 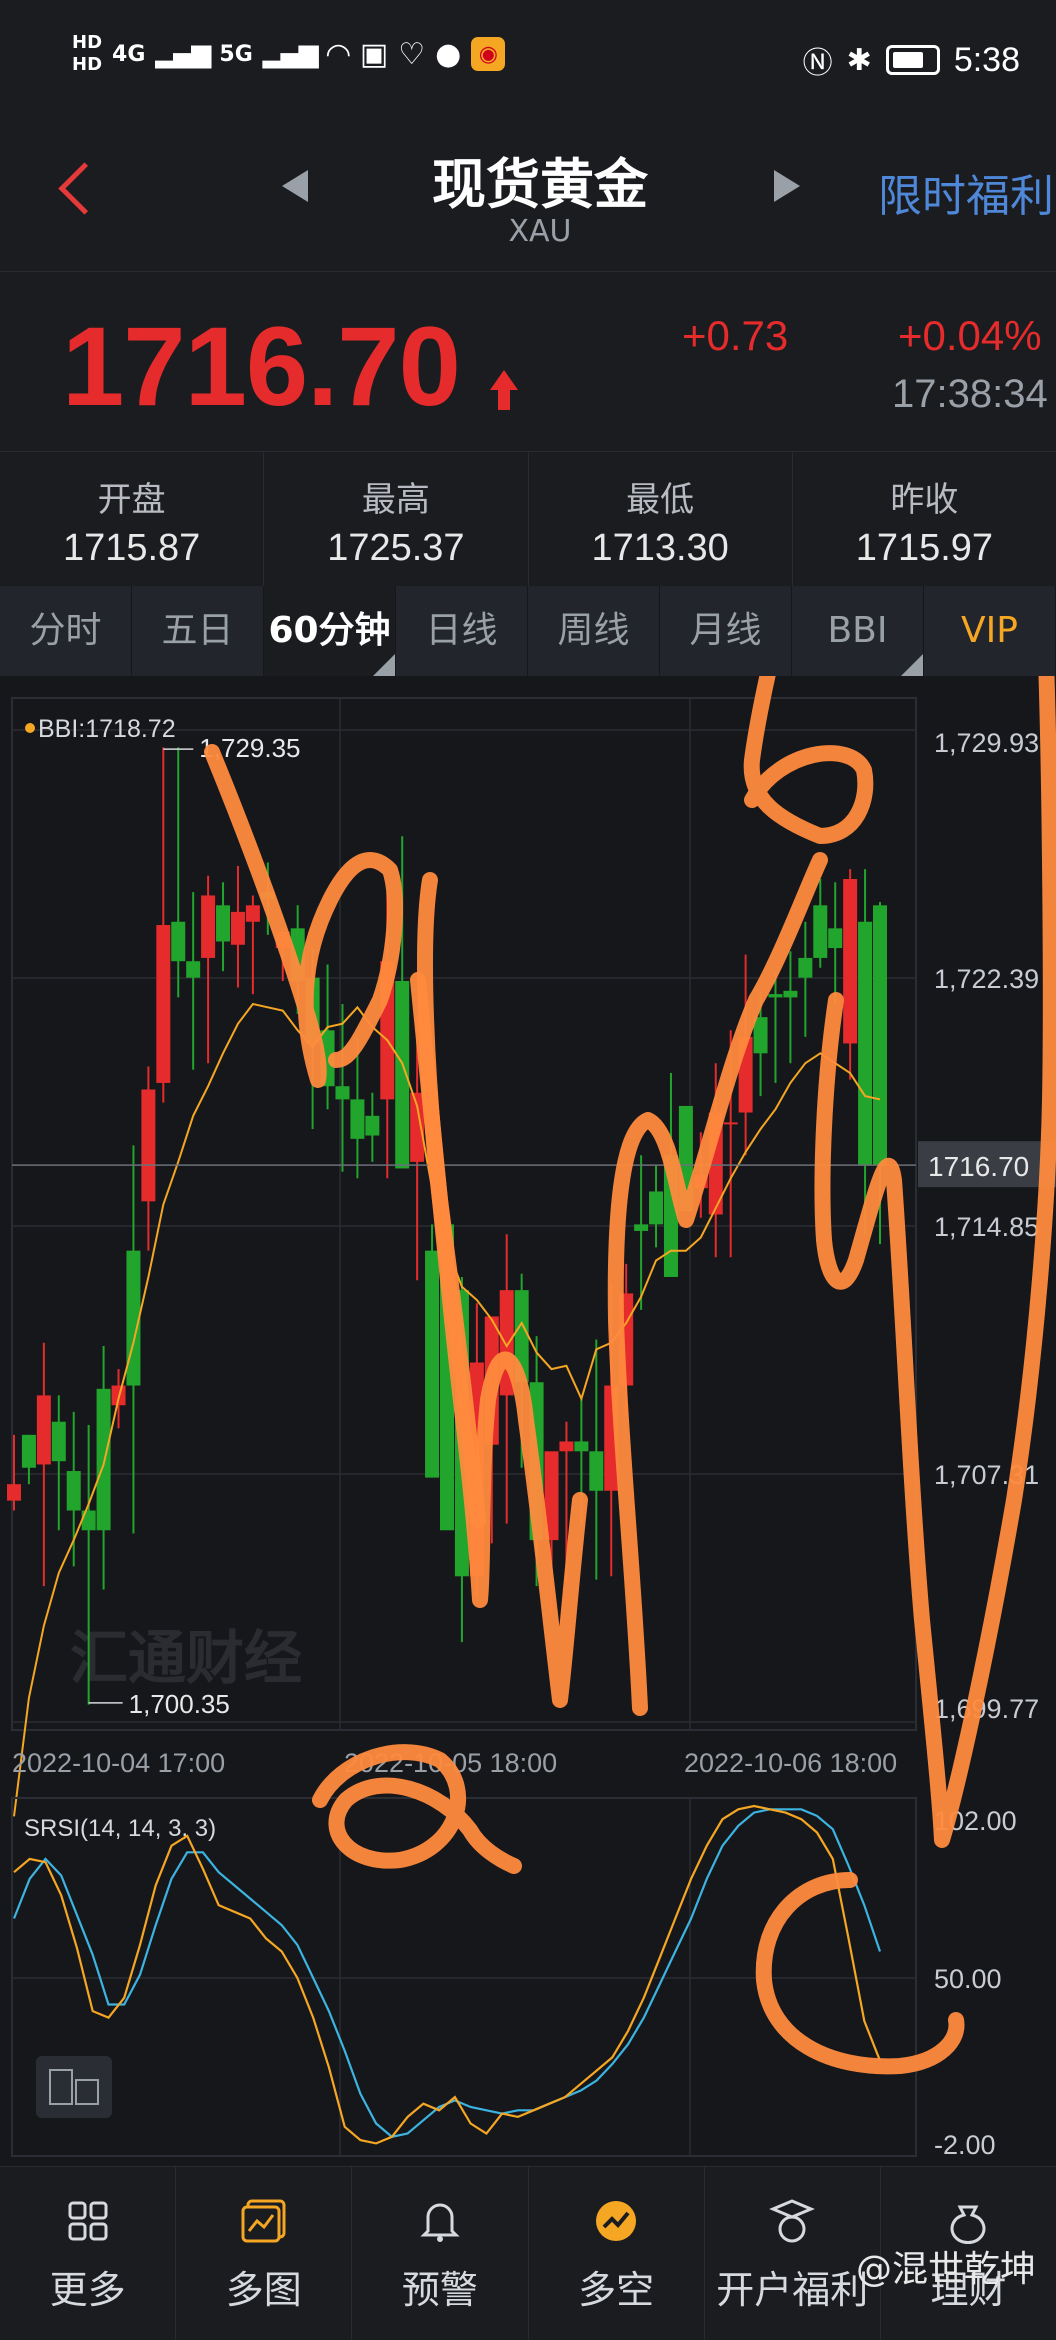 I want to click on tab-weekly: 周线, so click(x=594, y=631).